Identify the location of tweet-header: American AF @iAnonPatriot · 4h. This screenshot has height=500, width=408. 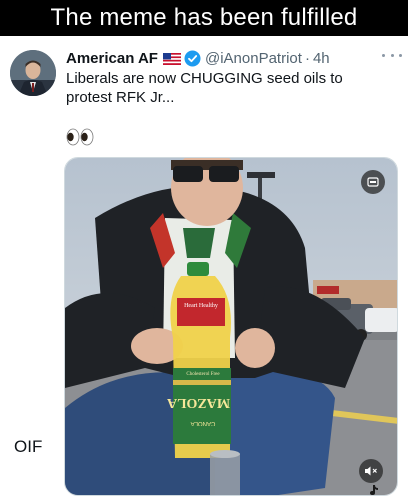
(232, 58).